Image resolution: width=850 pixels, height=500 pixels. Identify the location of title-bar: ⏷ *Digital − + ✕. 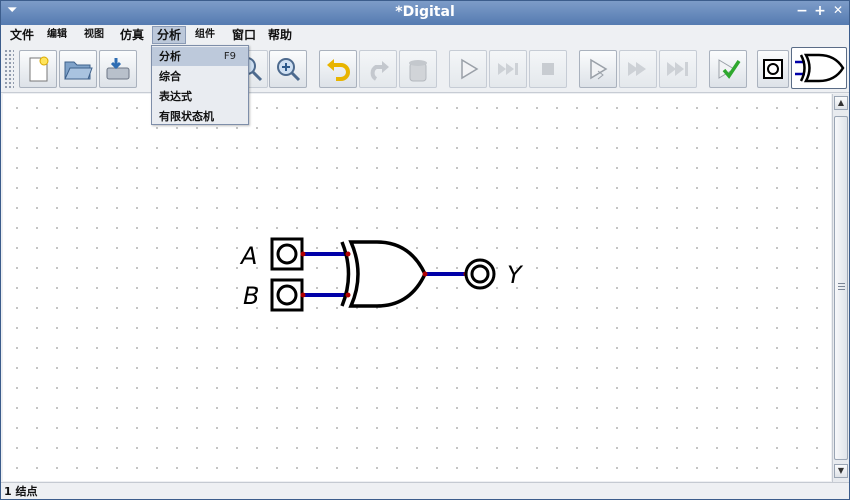
(425, 13).